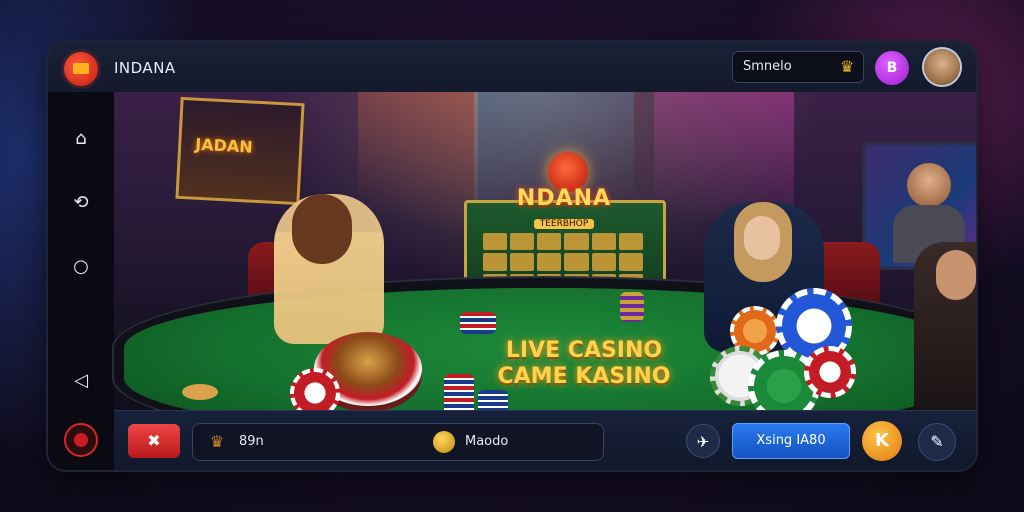 The width and height of the screenshot is (1024, 512). I want to click on primary-action-button: Xsing IA80, so click(791, 441).